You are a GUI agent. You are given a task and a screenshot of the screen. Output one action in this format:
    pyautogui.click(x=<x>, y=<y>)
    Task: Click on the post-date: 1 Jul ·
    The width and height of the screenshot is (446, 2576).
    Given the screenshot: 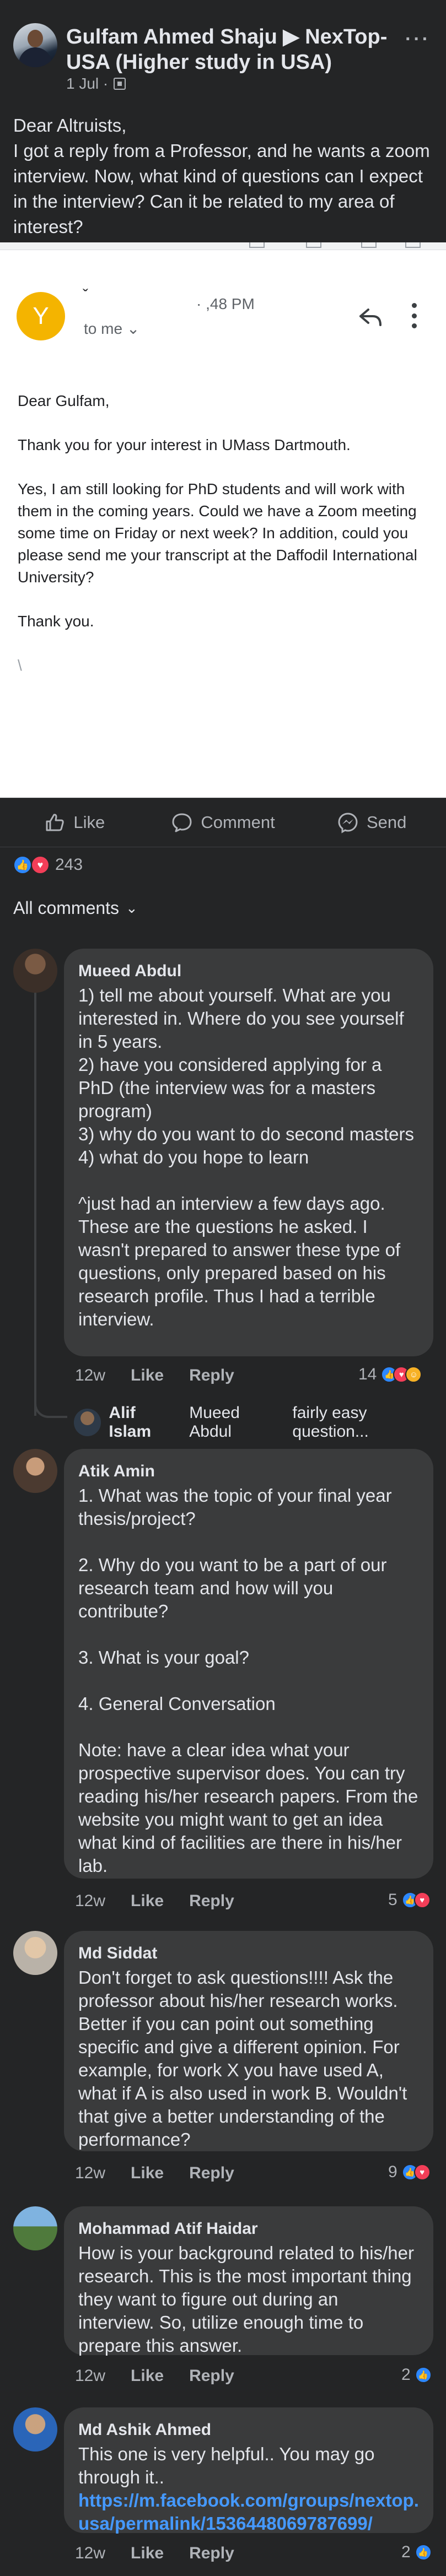 What is the action you would take?
    pyautogui.click(x=87, y=84)
    